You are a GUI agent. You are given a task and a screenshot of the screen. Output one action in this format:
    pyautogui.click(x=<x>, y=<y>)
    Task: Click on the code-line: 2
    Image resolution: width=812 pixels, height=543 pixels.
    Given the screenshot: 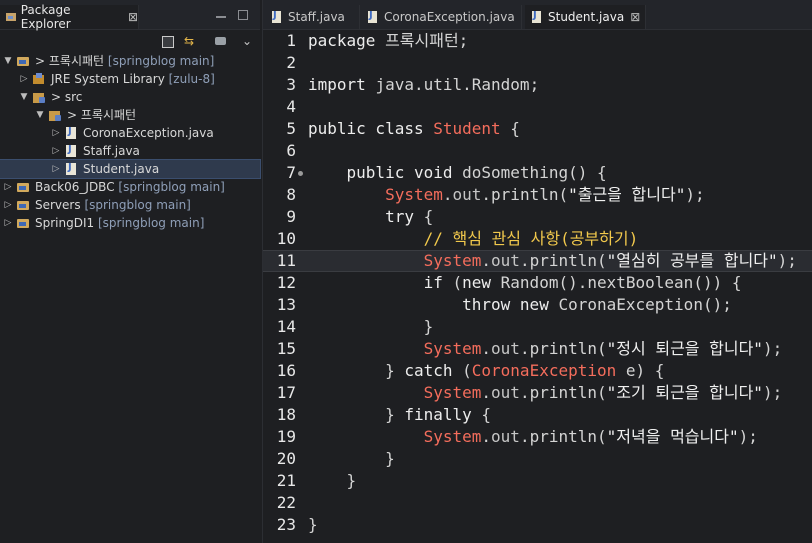 What is the action you would take?
    pyautogui.click(x=537, y=63)
    